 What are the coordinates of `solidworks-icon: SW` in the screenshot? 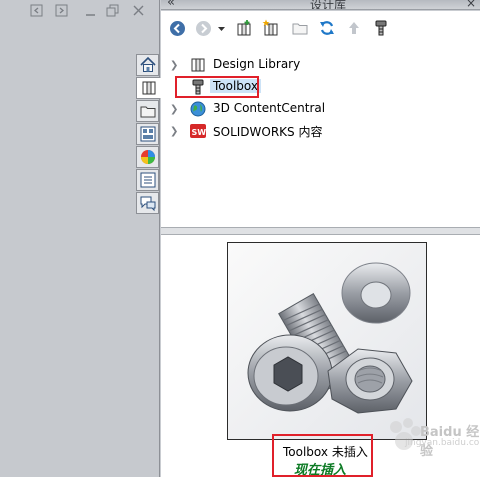 It's located at (198, 131).